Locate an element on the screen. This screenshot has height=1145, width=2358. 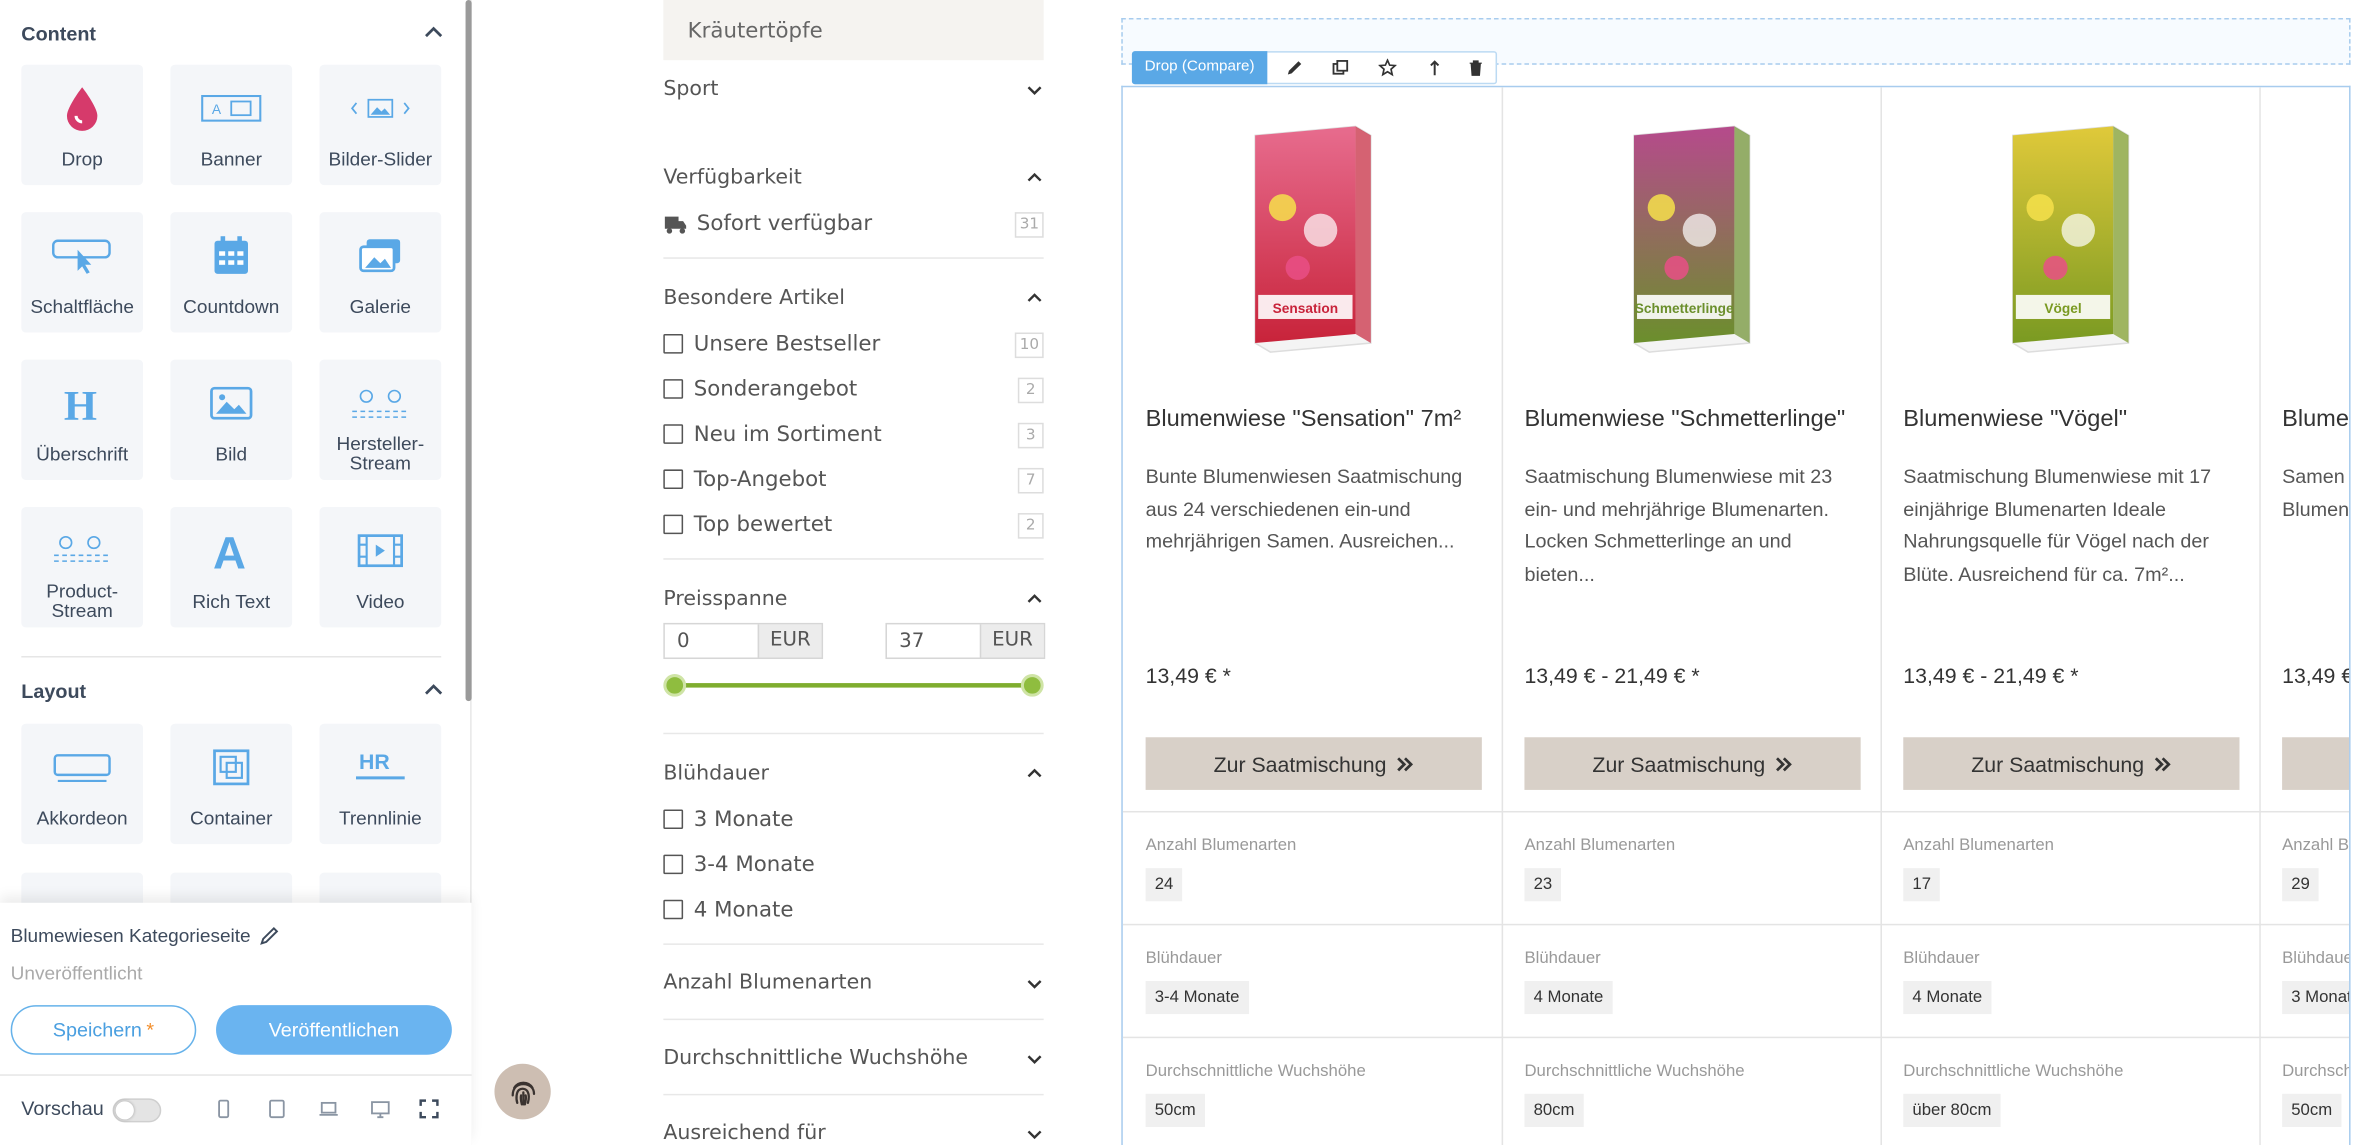
chevron-down-icon is located at coordinates (1034, 984).